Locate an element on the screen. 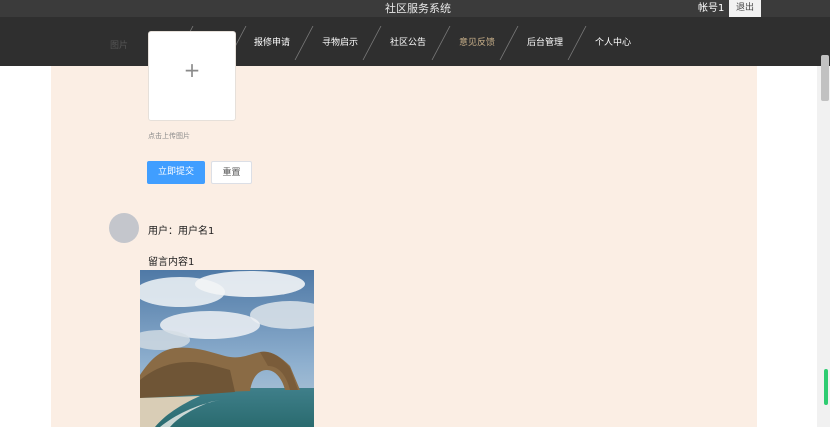 Image resolution: width=830 pixels, height=427 pixels. nav-item-community-notice: 社区公告 is located at coordinates (408, 41).